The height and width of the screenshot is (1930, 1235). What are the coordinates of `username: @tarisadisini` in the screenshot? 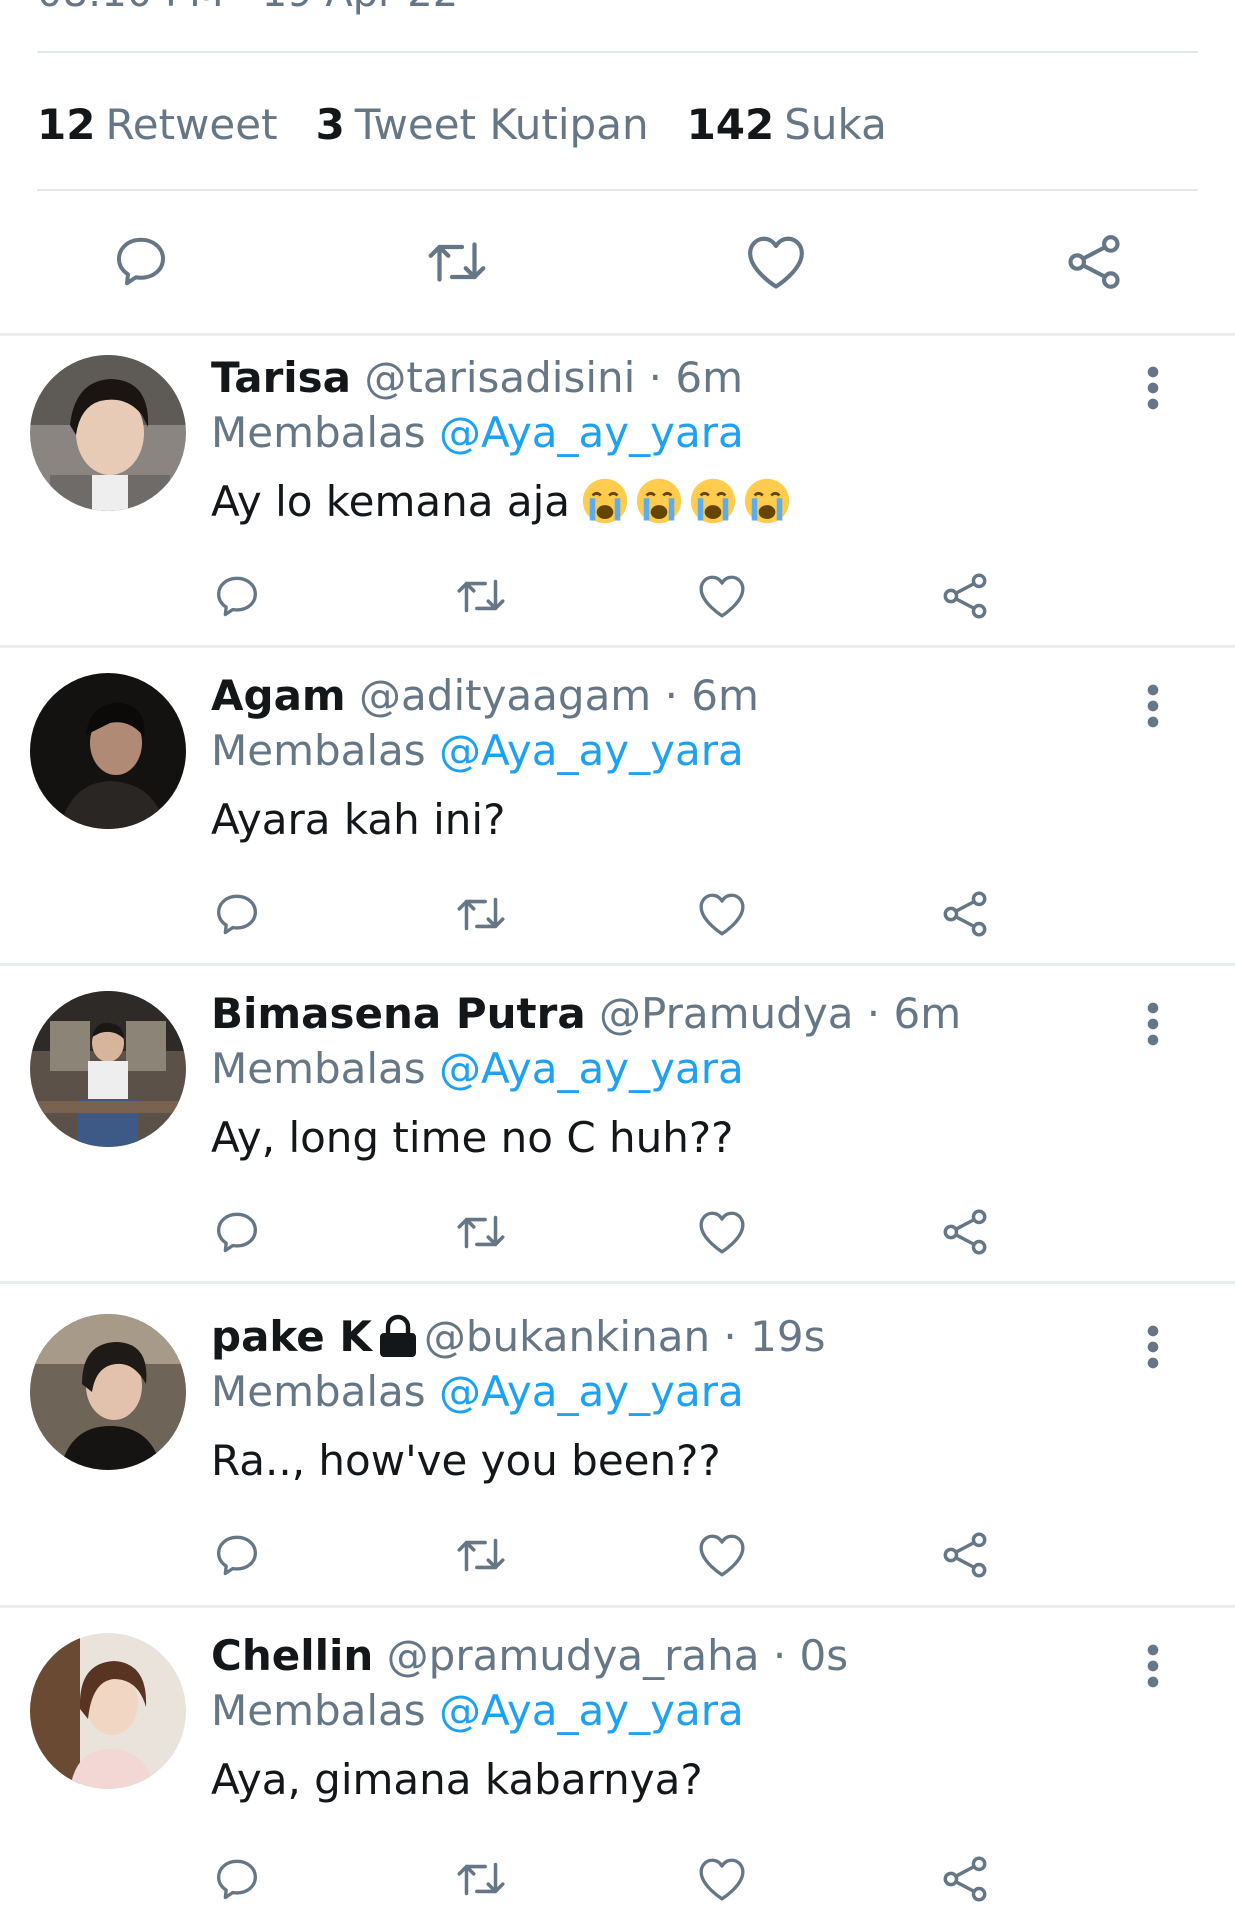 It's located at (499, 377).